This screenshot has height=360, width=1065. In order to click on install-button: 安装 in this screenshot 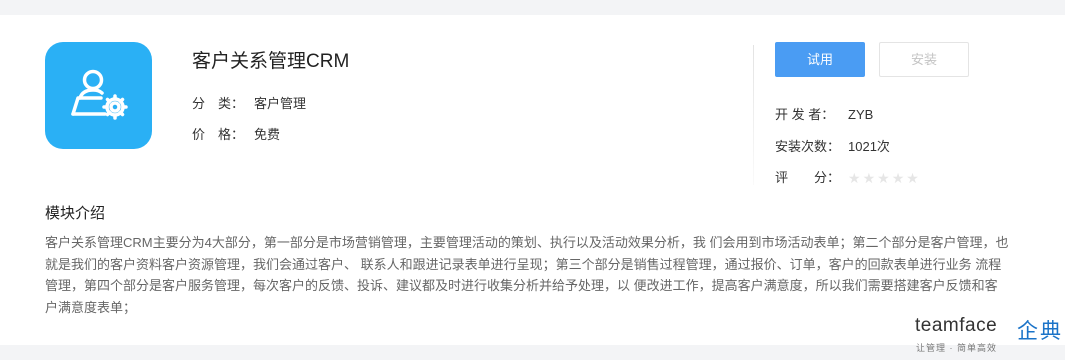, I will do `click(924, 59)`.